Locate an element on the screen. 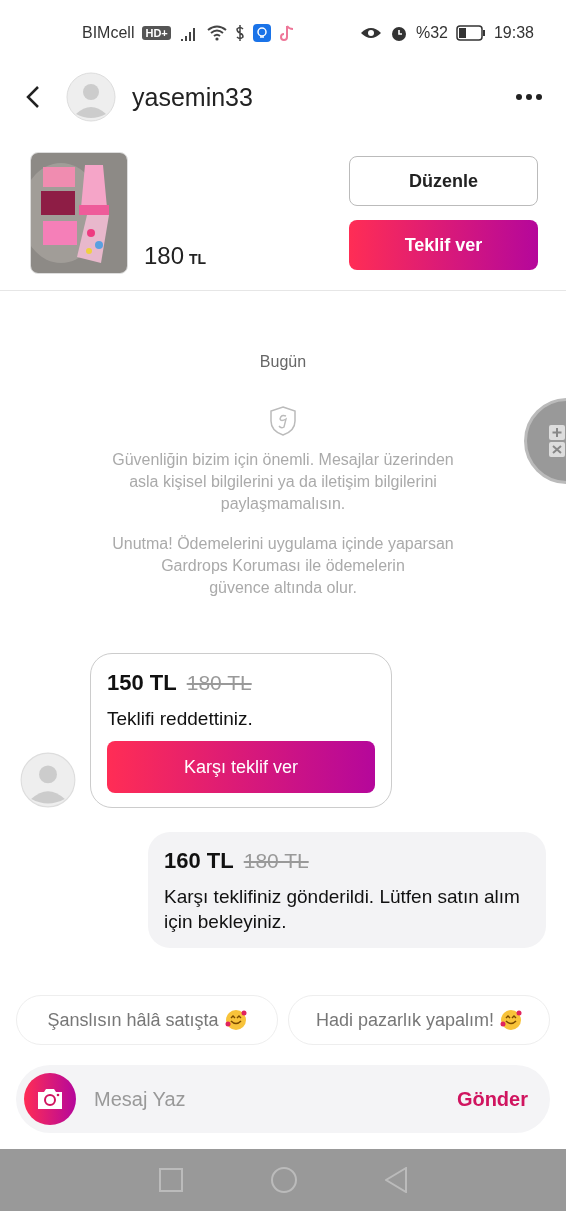 The image size is (566, 1211). send-button: Gönder is located at coordinates (492, 1099).